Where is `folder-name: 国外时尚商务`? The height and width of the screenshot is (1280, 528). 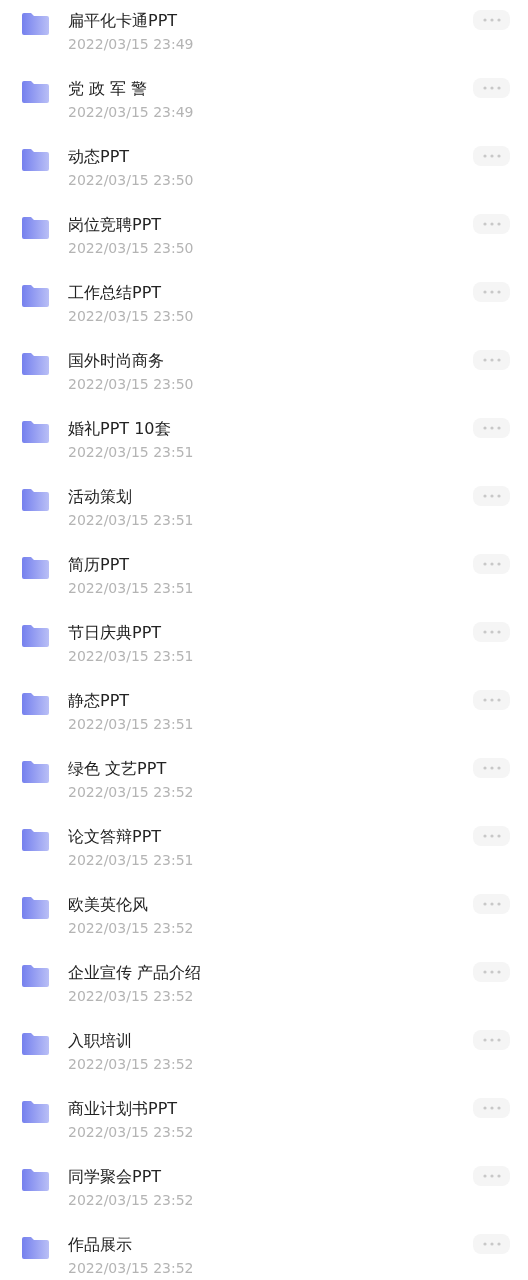
folder-name: 国外时尚商务 is located at coordinates (116, 361).